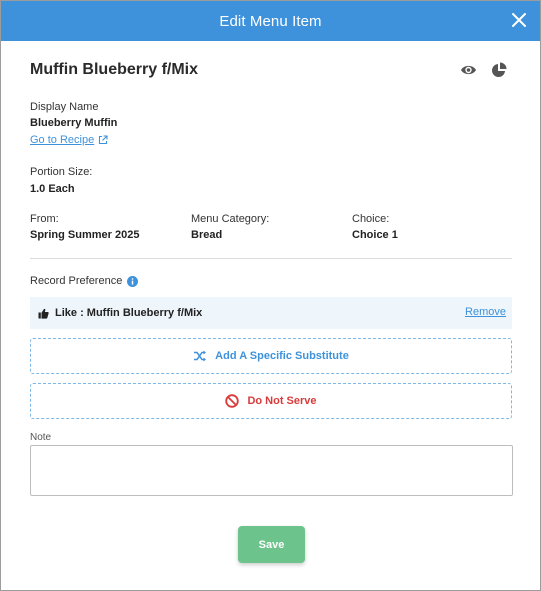  I want to click on pie-chart-icon, so click(499, 70).